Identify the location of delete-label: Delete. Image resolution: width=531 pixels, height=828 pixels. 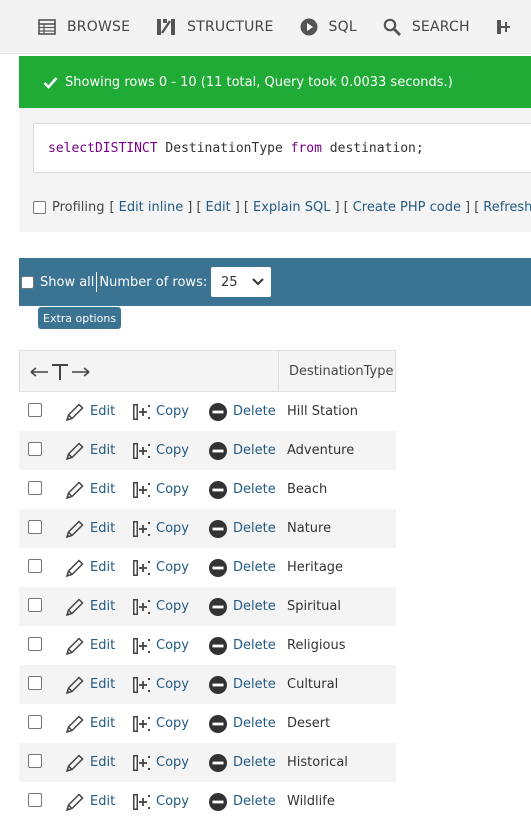
(254, 684).